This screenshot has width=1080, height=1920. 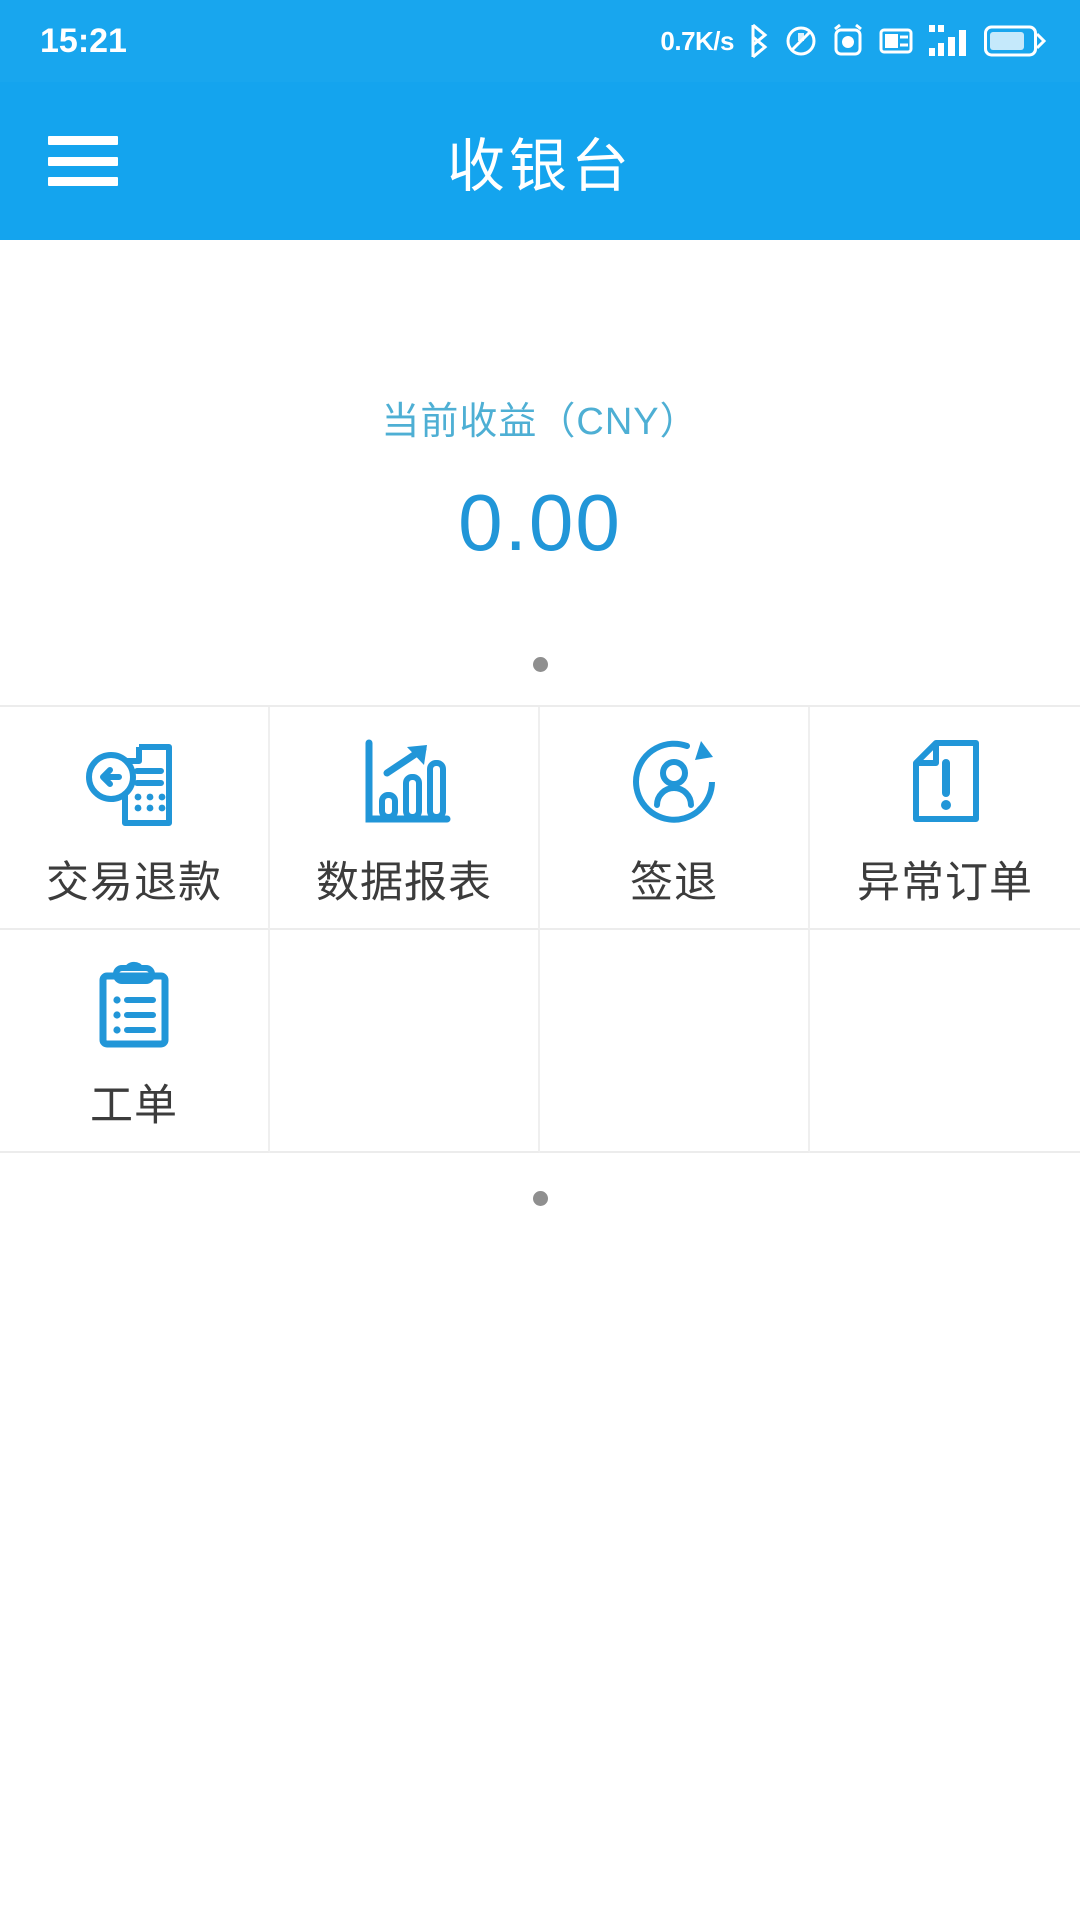 I want to click on signal-icon, so click(x=947, y=40).